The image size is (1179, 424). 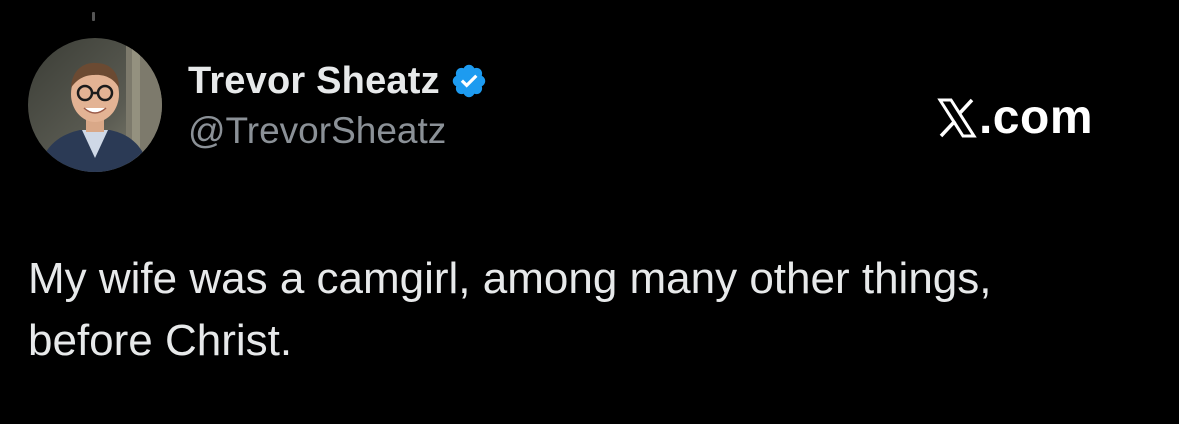 I want to click on author-name-row: Trevor Sheatz, so click(x=338, y=81).